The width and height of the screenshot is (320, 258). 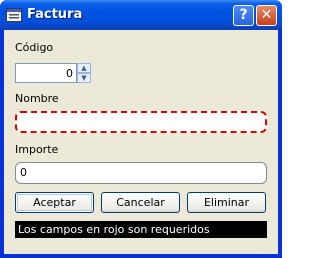 I want to click on title-bar: Factura ? ✕, so click(x=141, y=15).